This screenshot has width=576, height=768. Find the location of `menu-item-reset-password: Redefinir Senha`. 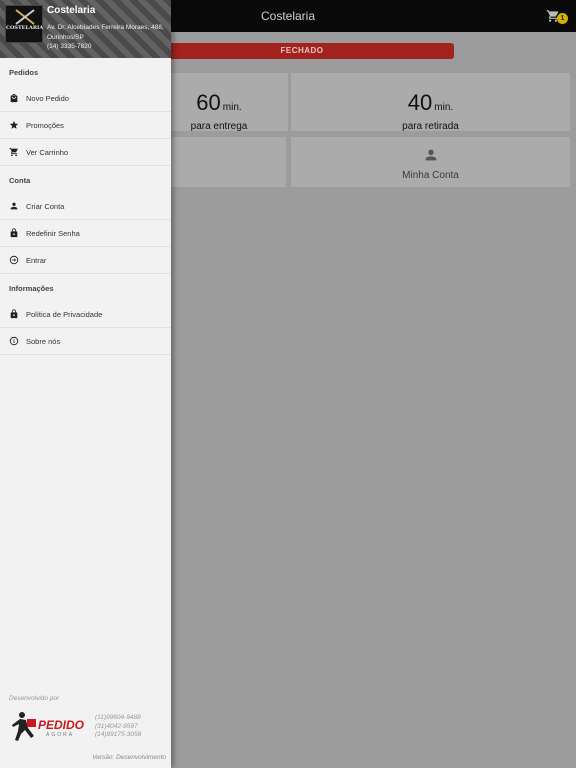

menu-item-reset-password: Redefinir Senha is located at coordinates (85, 233).